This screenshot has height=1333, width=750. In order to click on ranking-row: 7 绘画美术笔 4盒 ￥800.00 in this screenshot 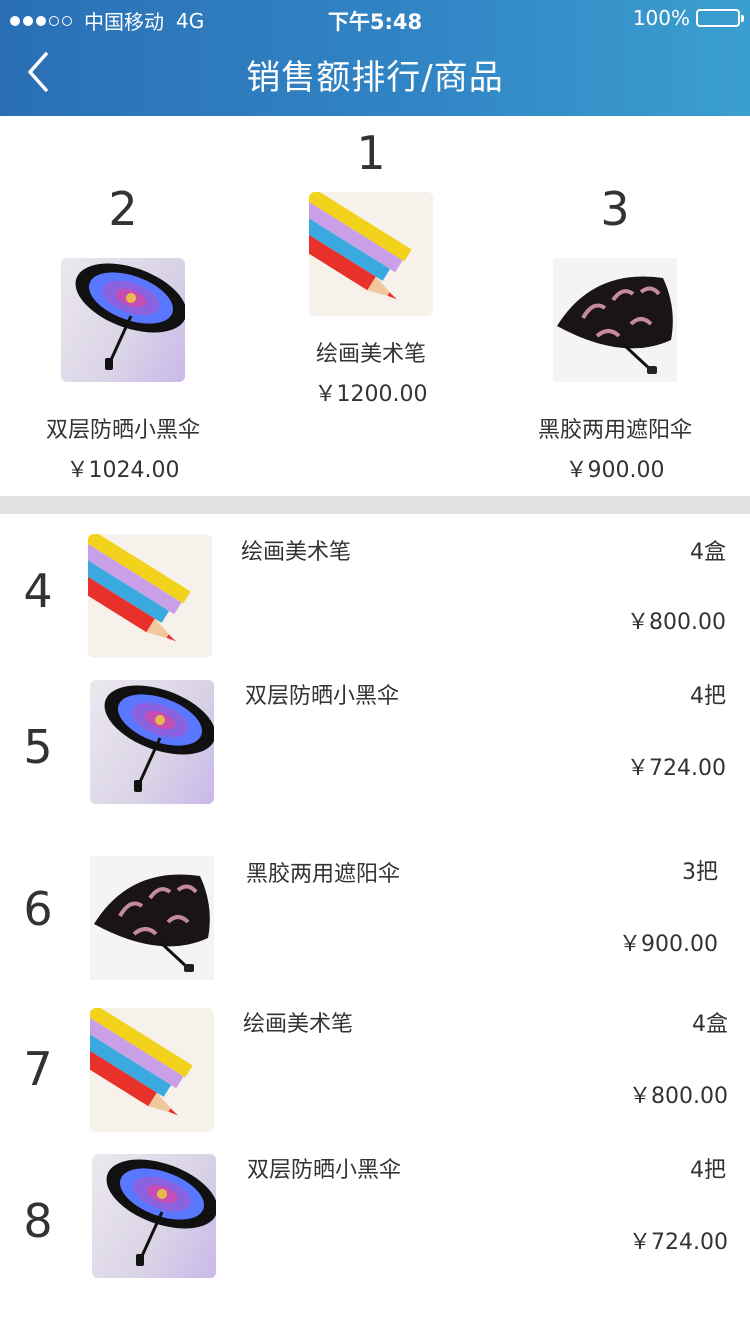, I will do `click(375, 1074)`.